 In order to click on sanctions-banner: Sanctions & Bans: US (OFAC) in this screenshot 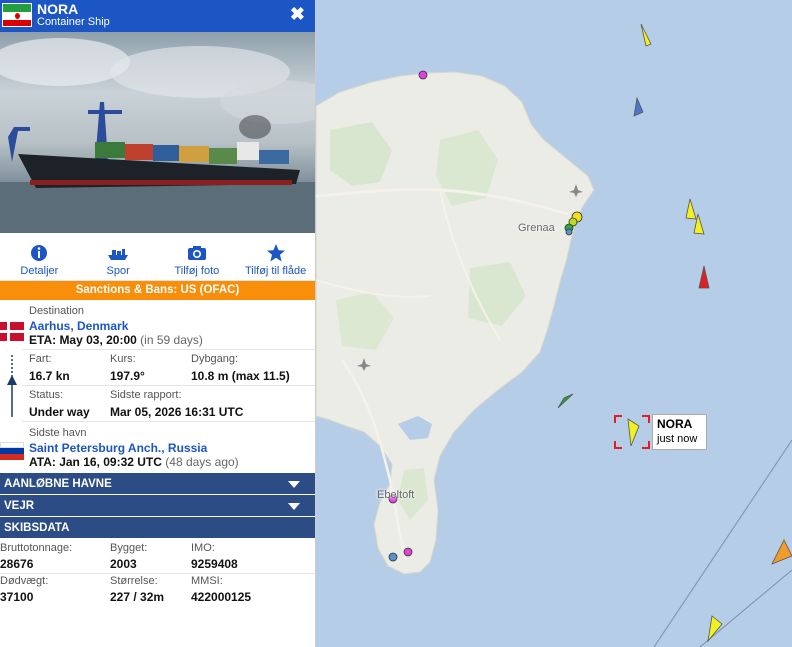, I will do `click(157, 290)`.